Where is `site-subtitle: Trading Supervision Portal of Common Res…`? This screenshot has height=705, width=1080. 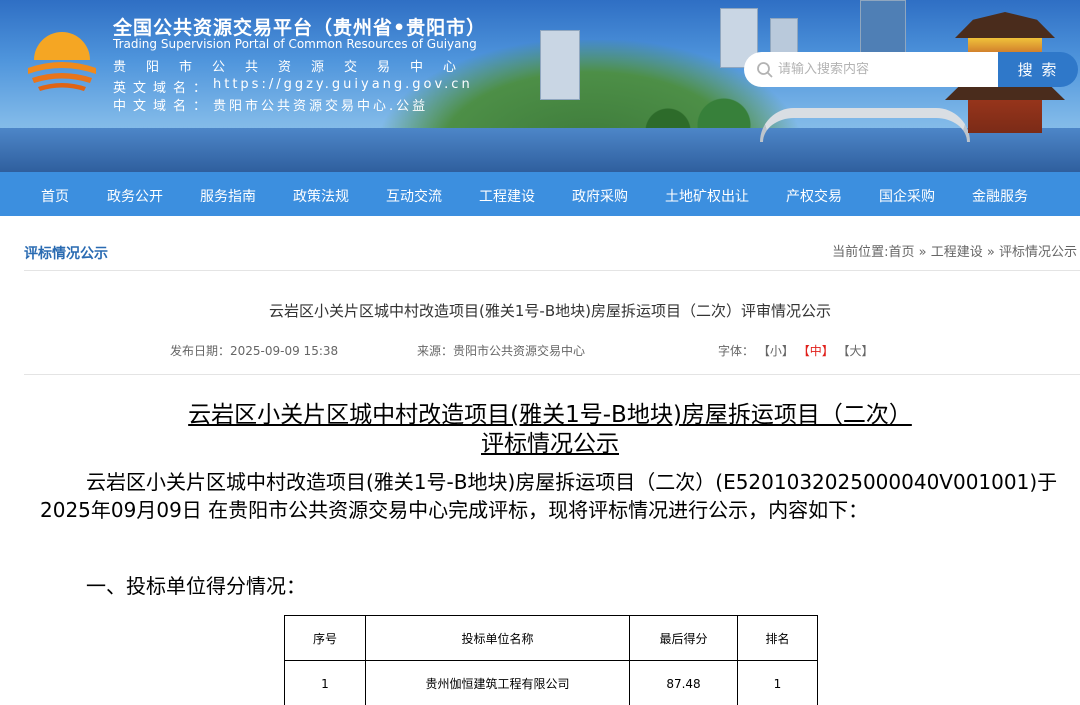
site-subtitle: Trading Supervision Portal of Common Res… is located at coordinates (295, 44).